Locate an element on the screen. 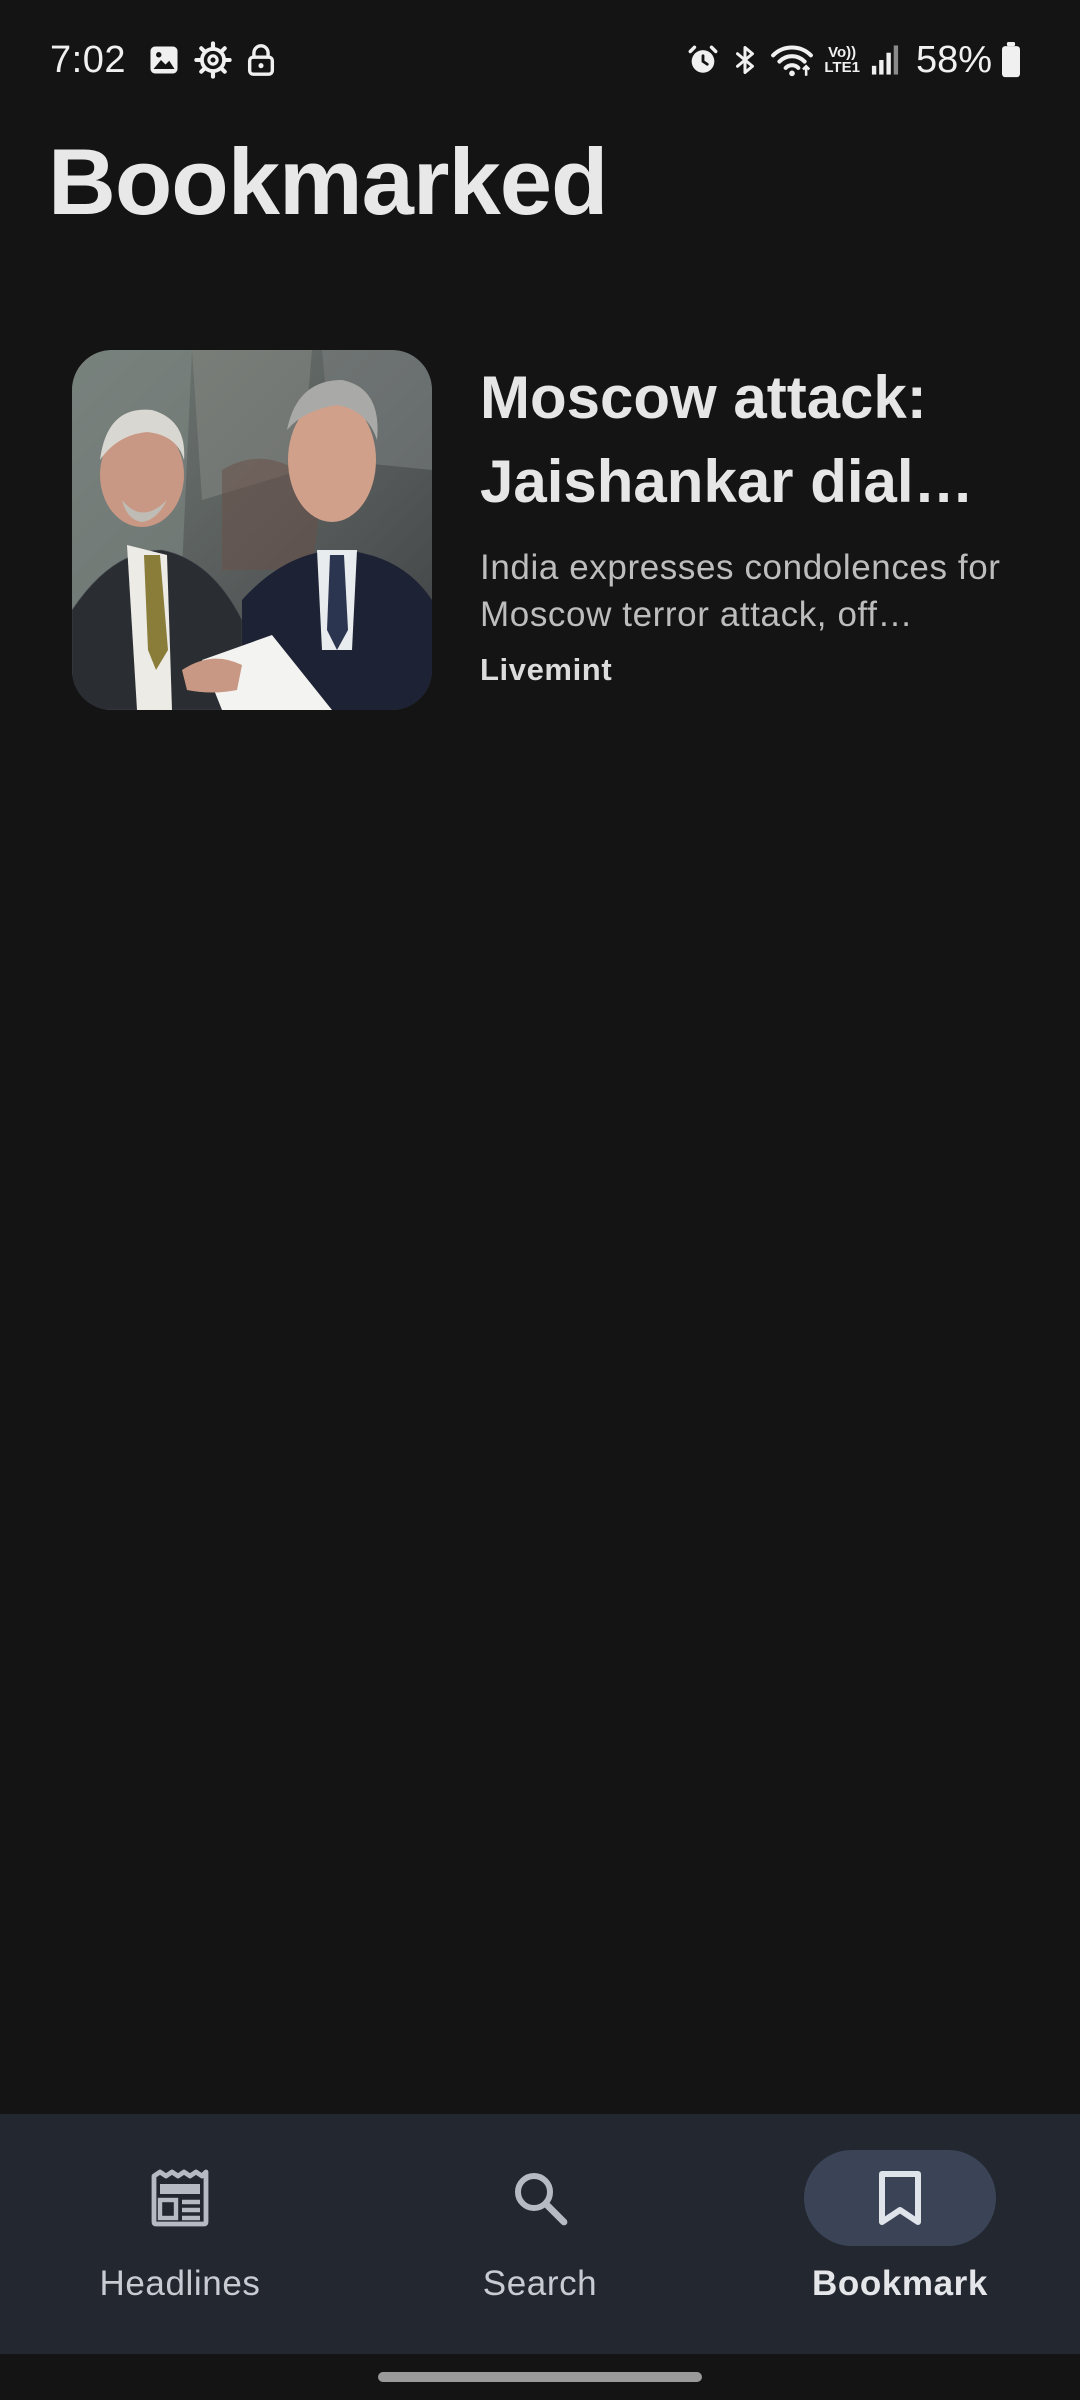 The height and width of the screenshot is (2400, 1080). alarm-icon is located at coordinates (703, 60).